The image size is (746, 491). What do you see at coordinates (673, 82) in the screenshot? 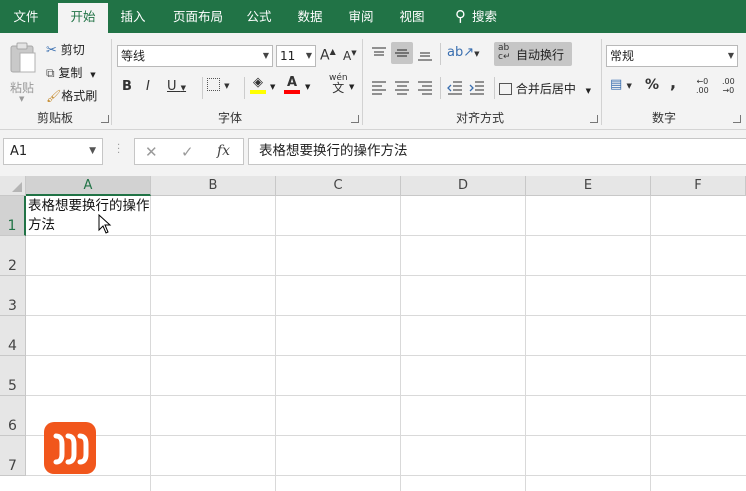
I see `comma-style-button: ,` at bounding box center [673, 82].